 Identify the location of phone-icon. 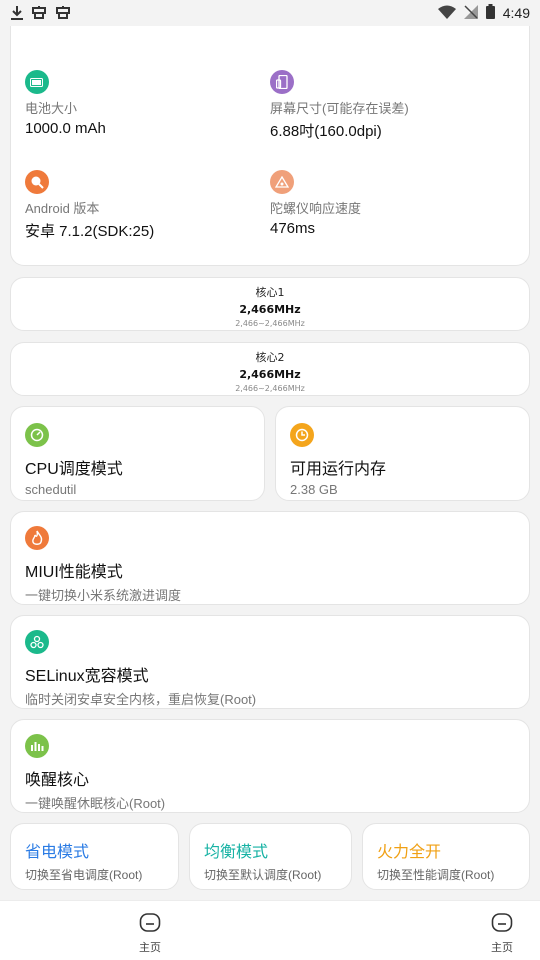
(282, 82).